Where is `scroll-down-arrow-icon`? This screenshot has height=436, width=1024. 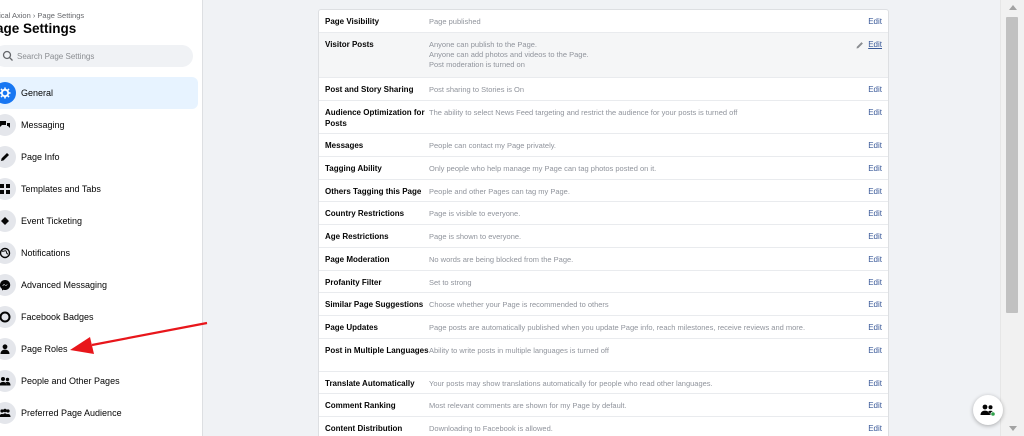 scroll-down-arrow-icon is located at coordinates (1013, 428).